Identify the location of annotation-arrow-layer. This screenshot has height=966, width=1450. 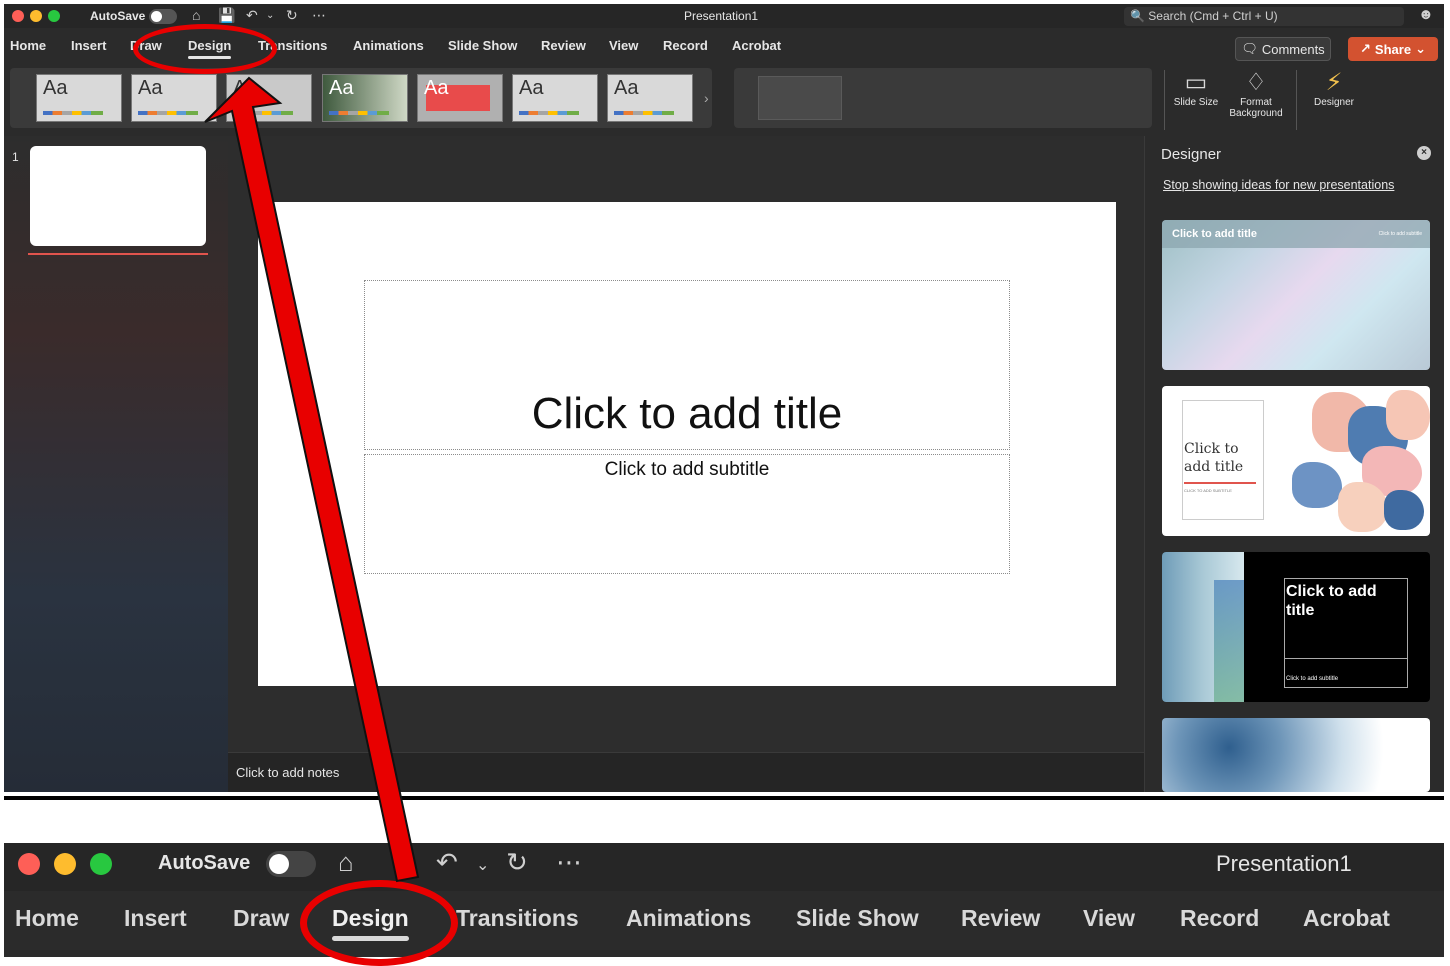
(312, 479).